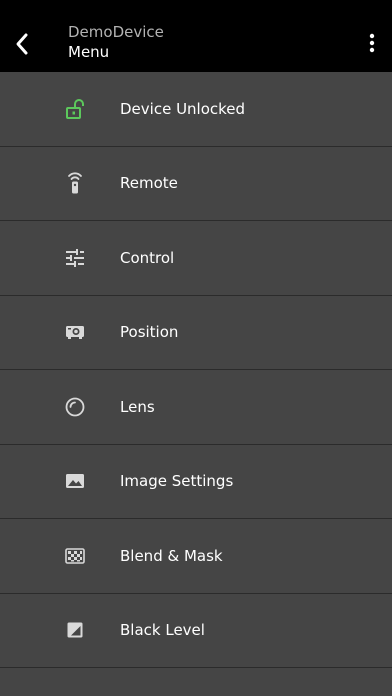 The height and width of the screenshot is (696, 392). I want to click on lens-icon, so click(75, 407).